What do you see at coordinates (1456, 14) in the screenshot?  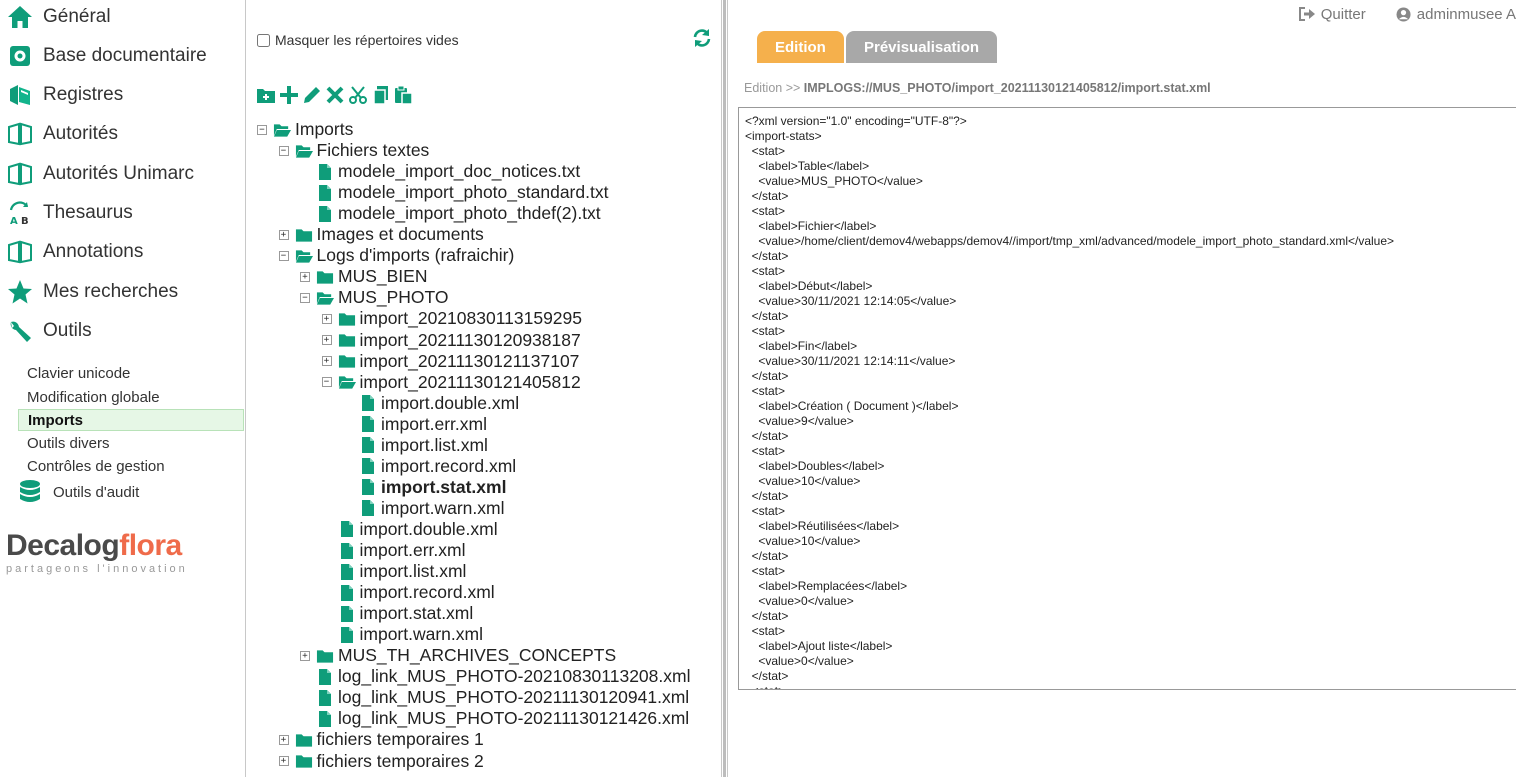 I see `user-menu: adminmusee A` at bounding box center [1456, 14].